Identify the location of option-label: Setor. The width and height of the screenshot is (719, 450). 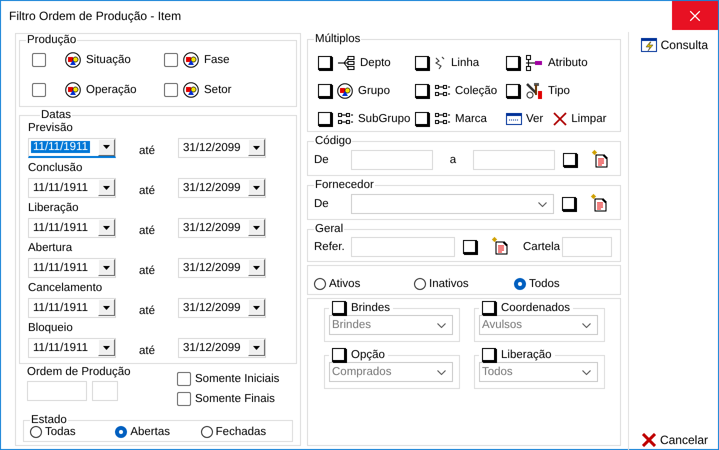
(218, 90).